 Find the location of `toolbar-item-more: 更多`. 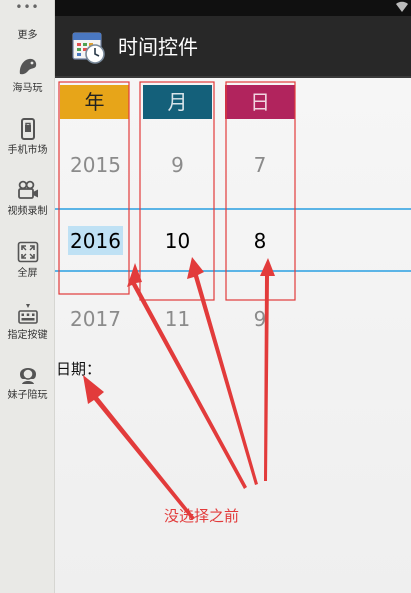

toolbar-item-more: 更多 is located at coordinates (27, 35).